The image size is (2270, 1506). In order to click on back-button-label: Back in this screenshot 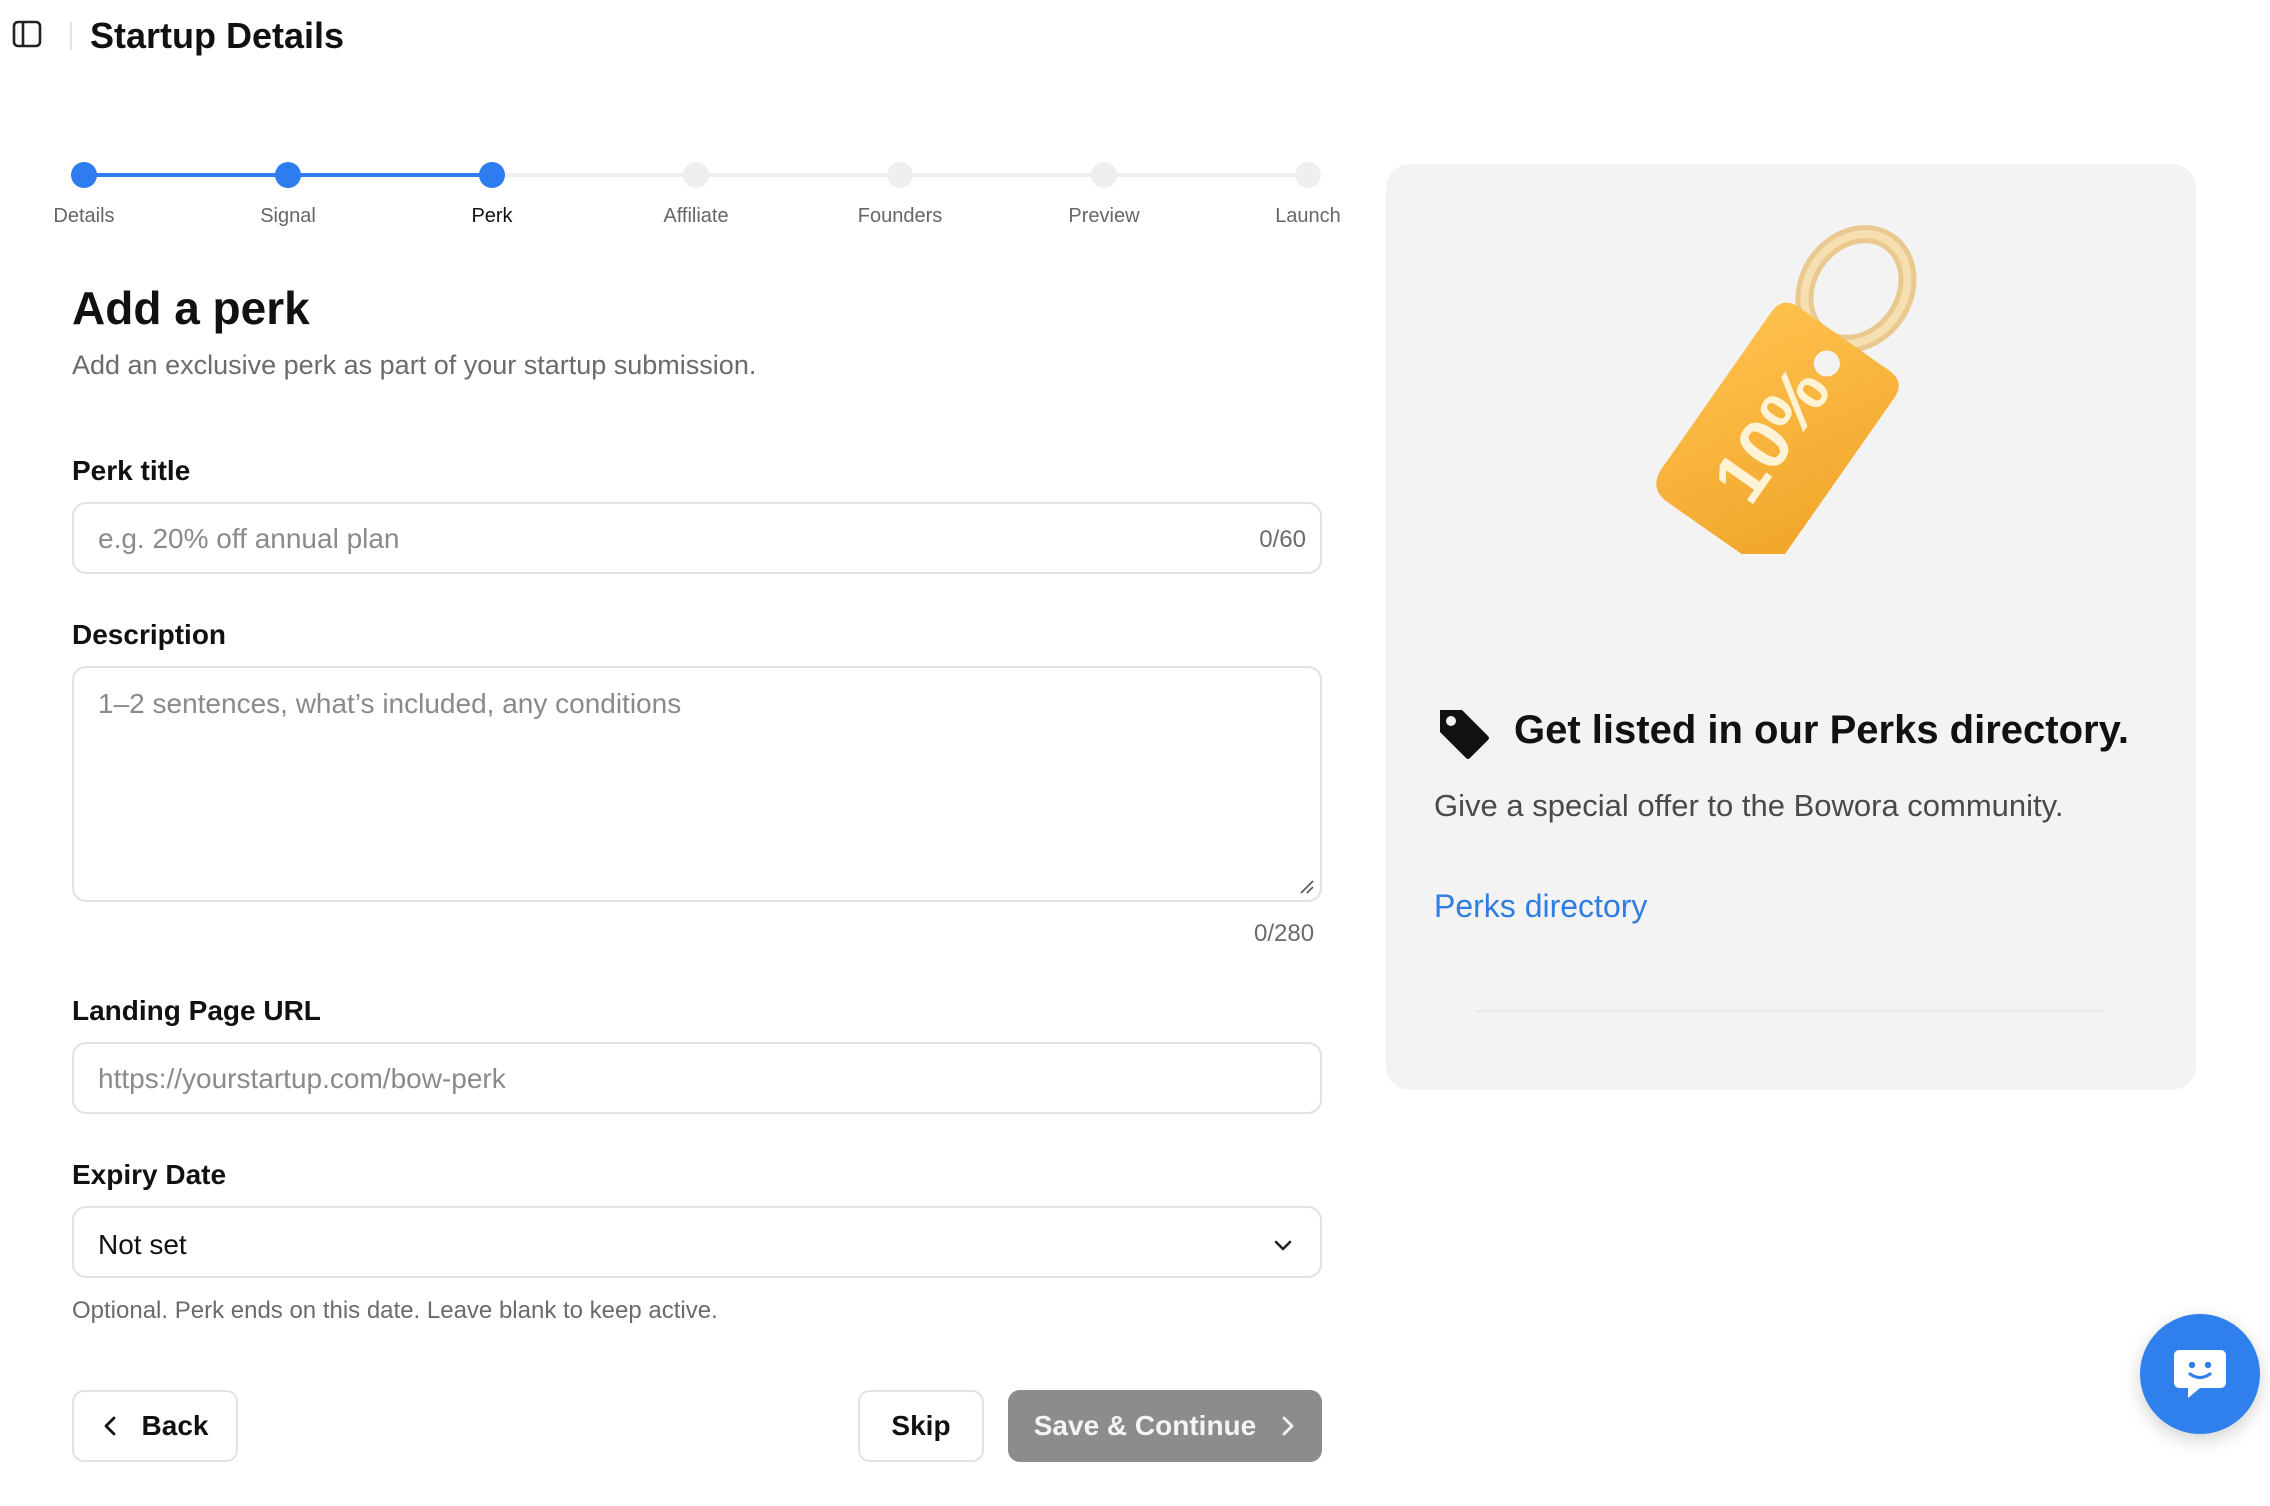, I will do `click(175, 1425)`.